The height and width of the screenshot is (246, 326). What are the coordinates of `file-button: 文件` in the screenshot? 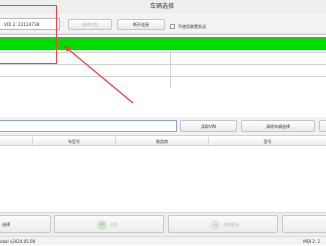 It's located at (109, 224).